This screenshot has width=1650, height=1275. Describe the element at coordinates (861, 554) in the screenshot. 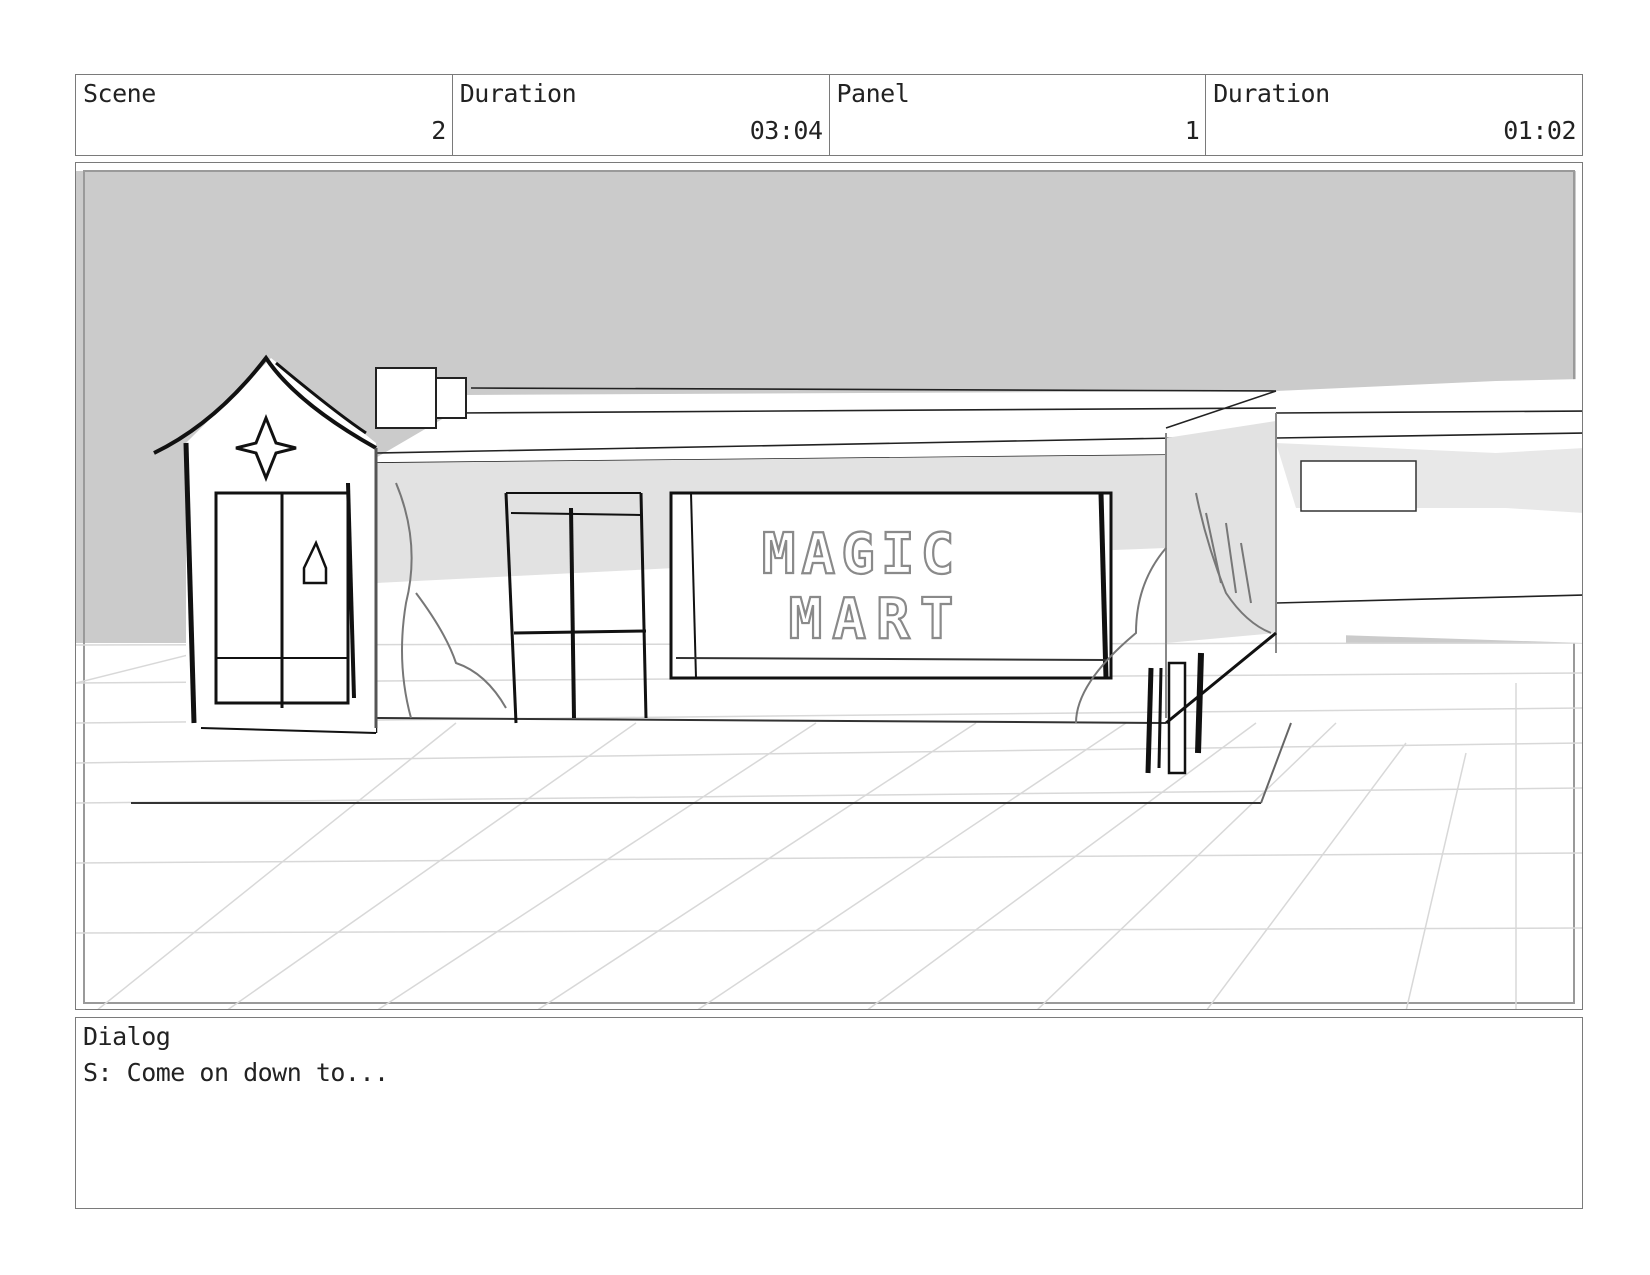

I see `sign-line-1: MAGIC` at that location.